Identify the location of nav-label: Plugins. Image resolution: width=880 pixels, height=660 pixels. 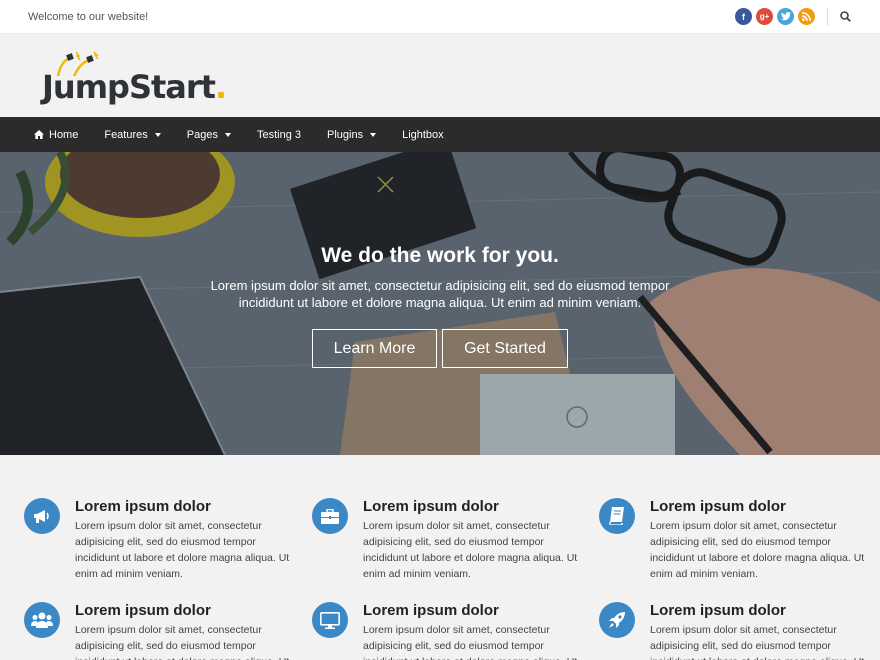
(345, 134).